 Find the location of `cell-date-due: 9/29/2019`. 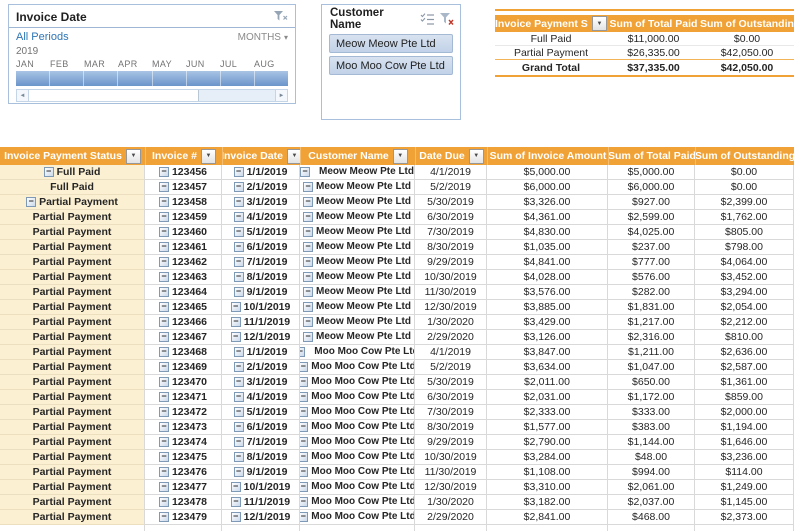

cell-date-due: 9/29/2019 is located at coordinates (451, 442).